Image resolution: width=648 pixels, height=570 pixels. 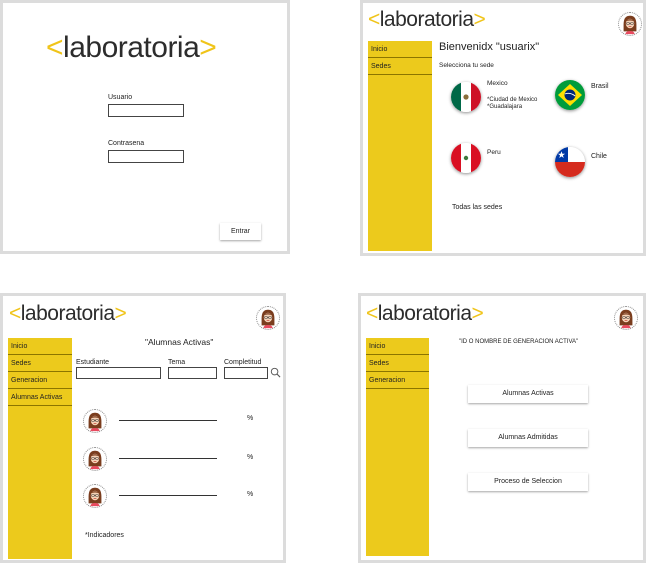 I want to click on country-name: Chile, so click(x=599, y=156).